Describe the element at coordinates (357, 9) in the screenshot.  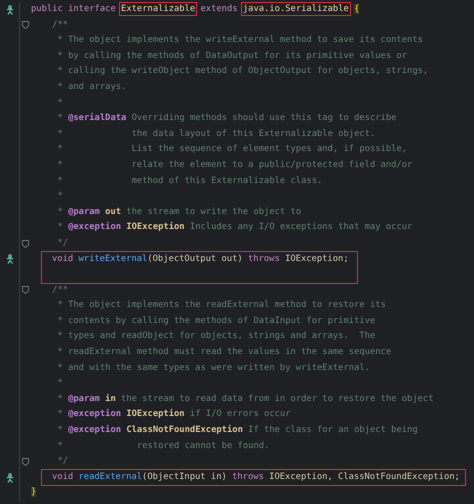
I see `brace: {` at that location.